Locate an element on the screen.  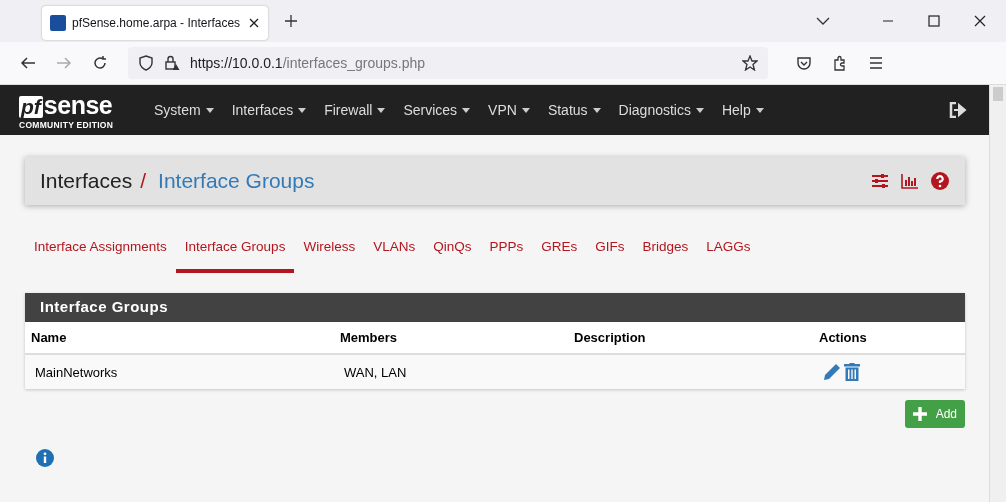
menu-icon is located at coordinates (876, 63).